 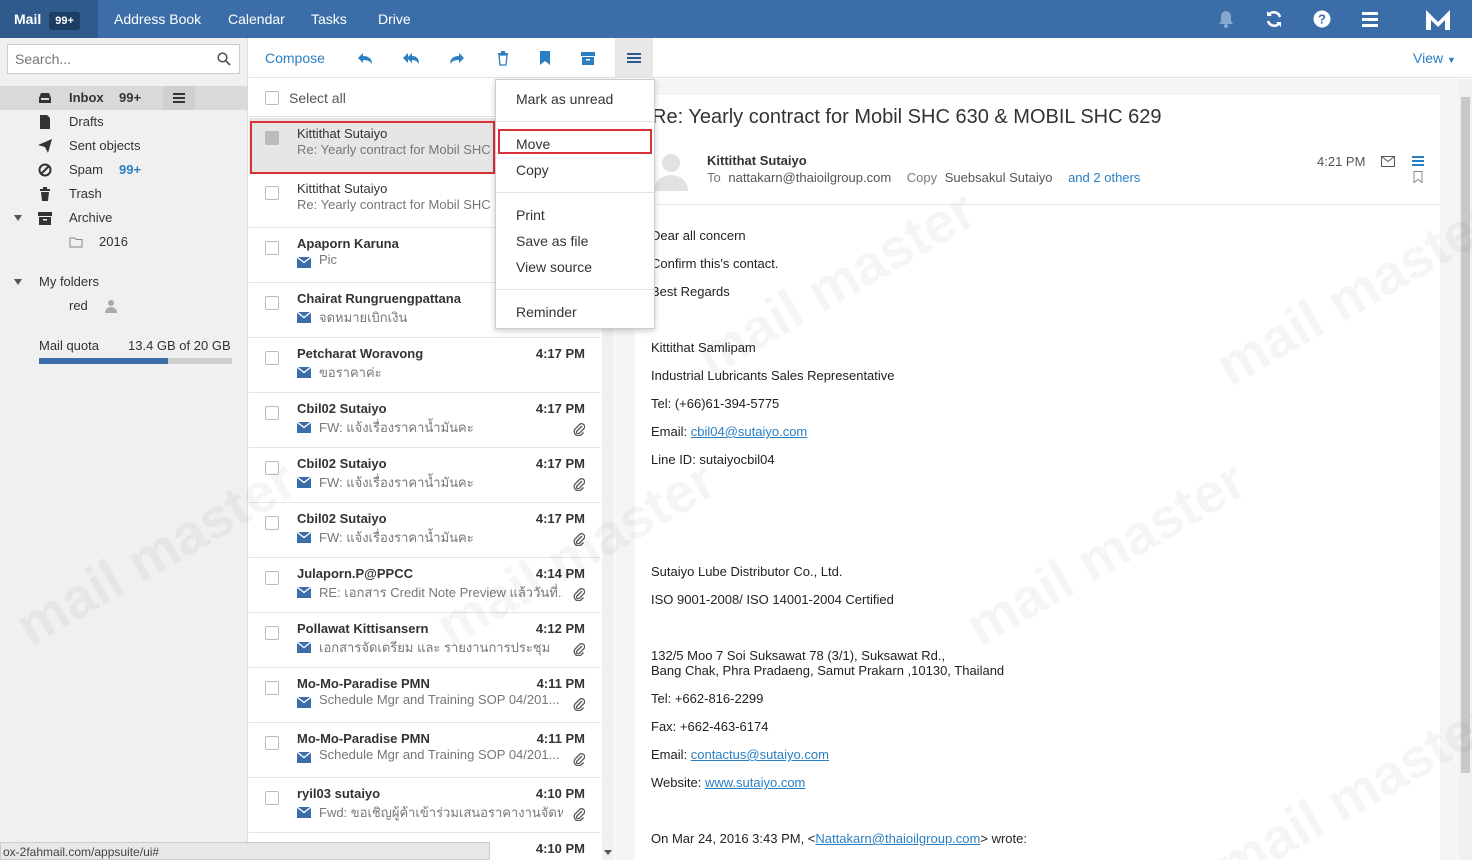 I want to click on menu-item-view-source: View source, so click(x=554, y=267).